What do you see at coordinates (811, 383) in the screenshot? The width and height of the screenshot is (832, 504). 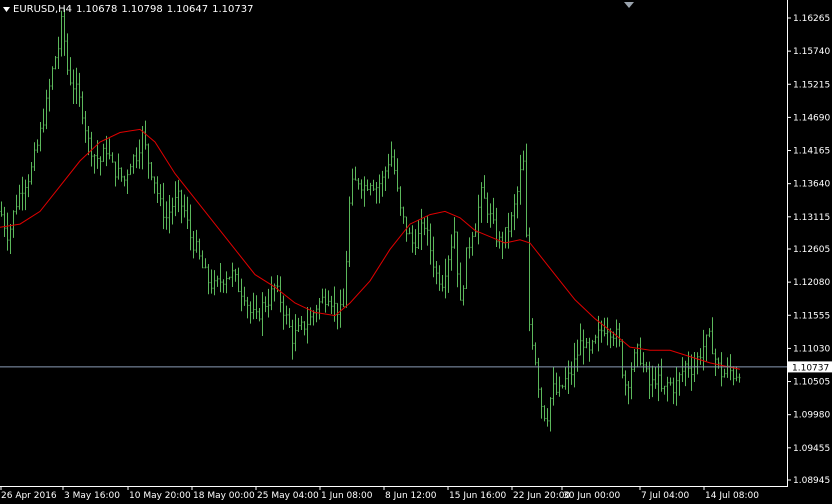 I see `y-tick-label: 1.10505` at bounding box center [811, 383].